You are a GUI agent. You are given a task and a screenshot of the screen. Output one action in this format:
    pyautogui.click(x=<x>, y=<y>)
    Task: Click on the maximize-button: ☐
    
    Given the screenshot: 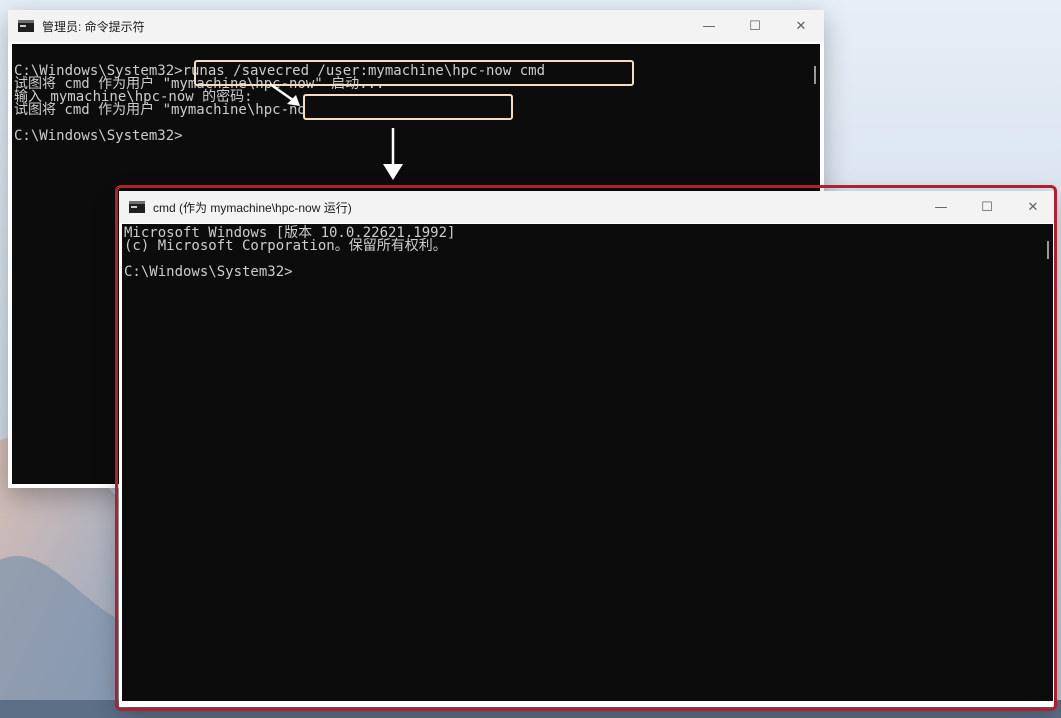 What is the action you would take?
    pyautogui.click(x=987, y=207)
    